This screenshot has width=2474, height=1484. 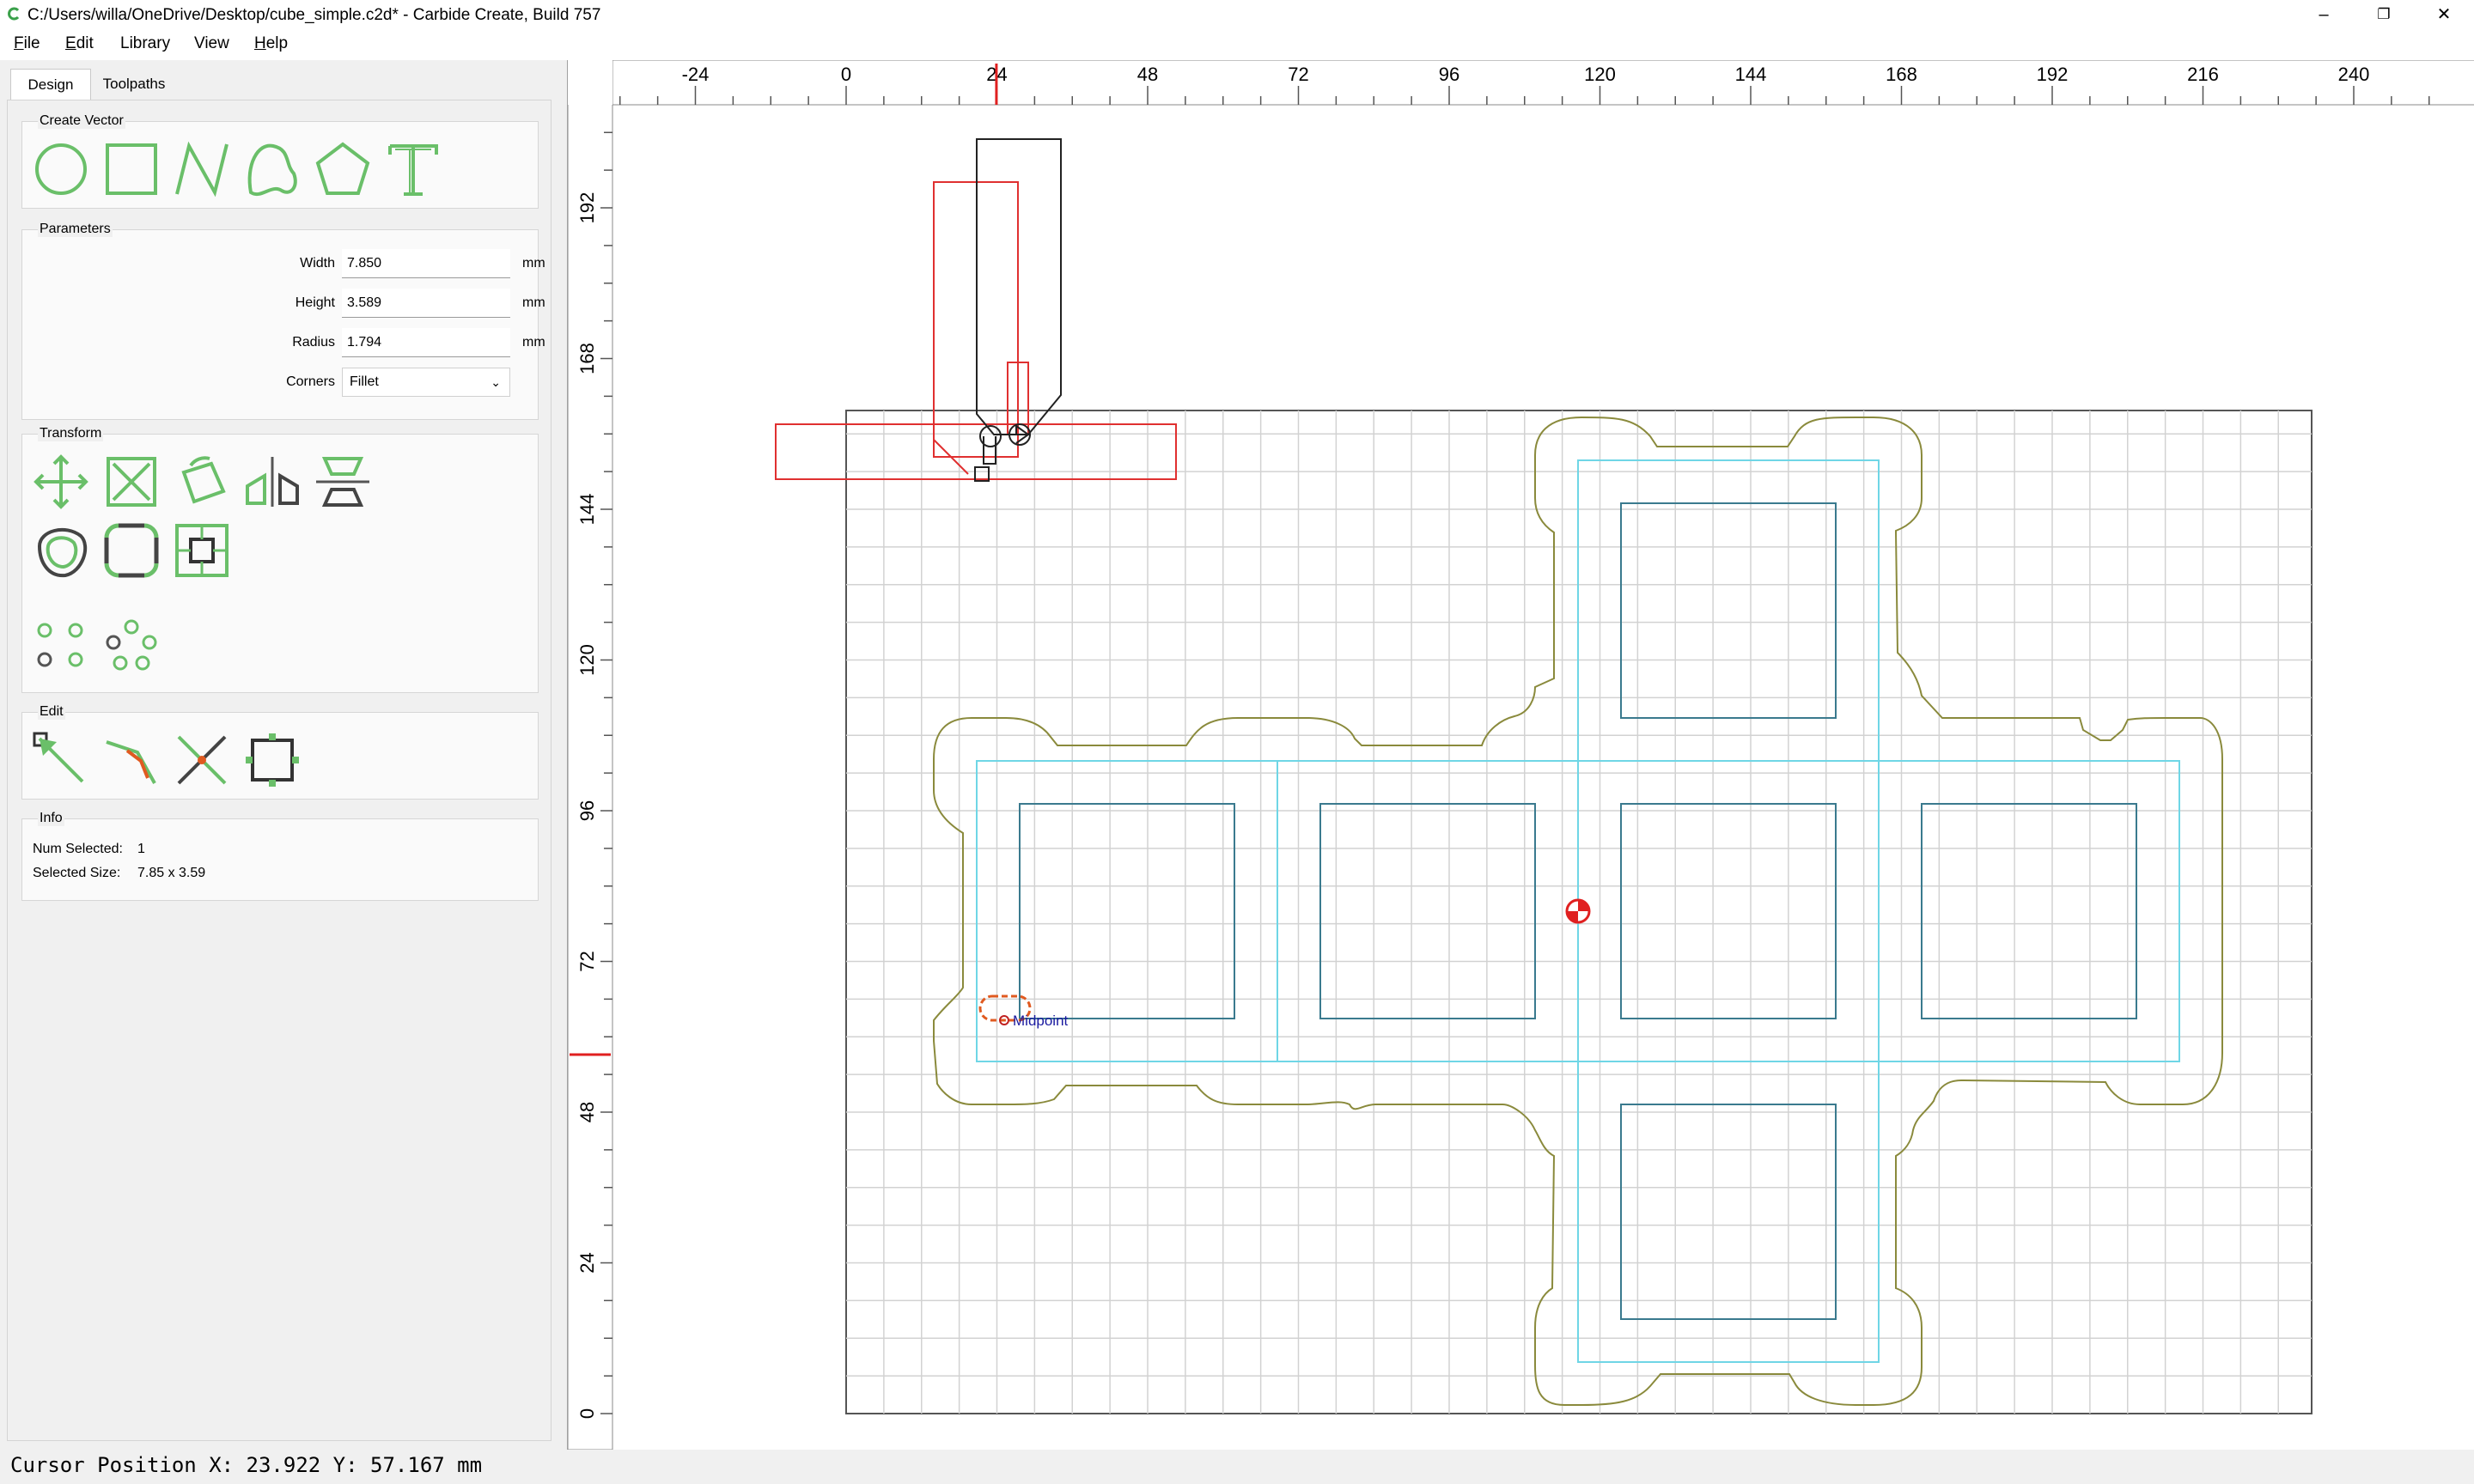 What do you see at coordinates (202, 760) in the screenshot?
I see `cut-icon` at bounding box center [202, 760].